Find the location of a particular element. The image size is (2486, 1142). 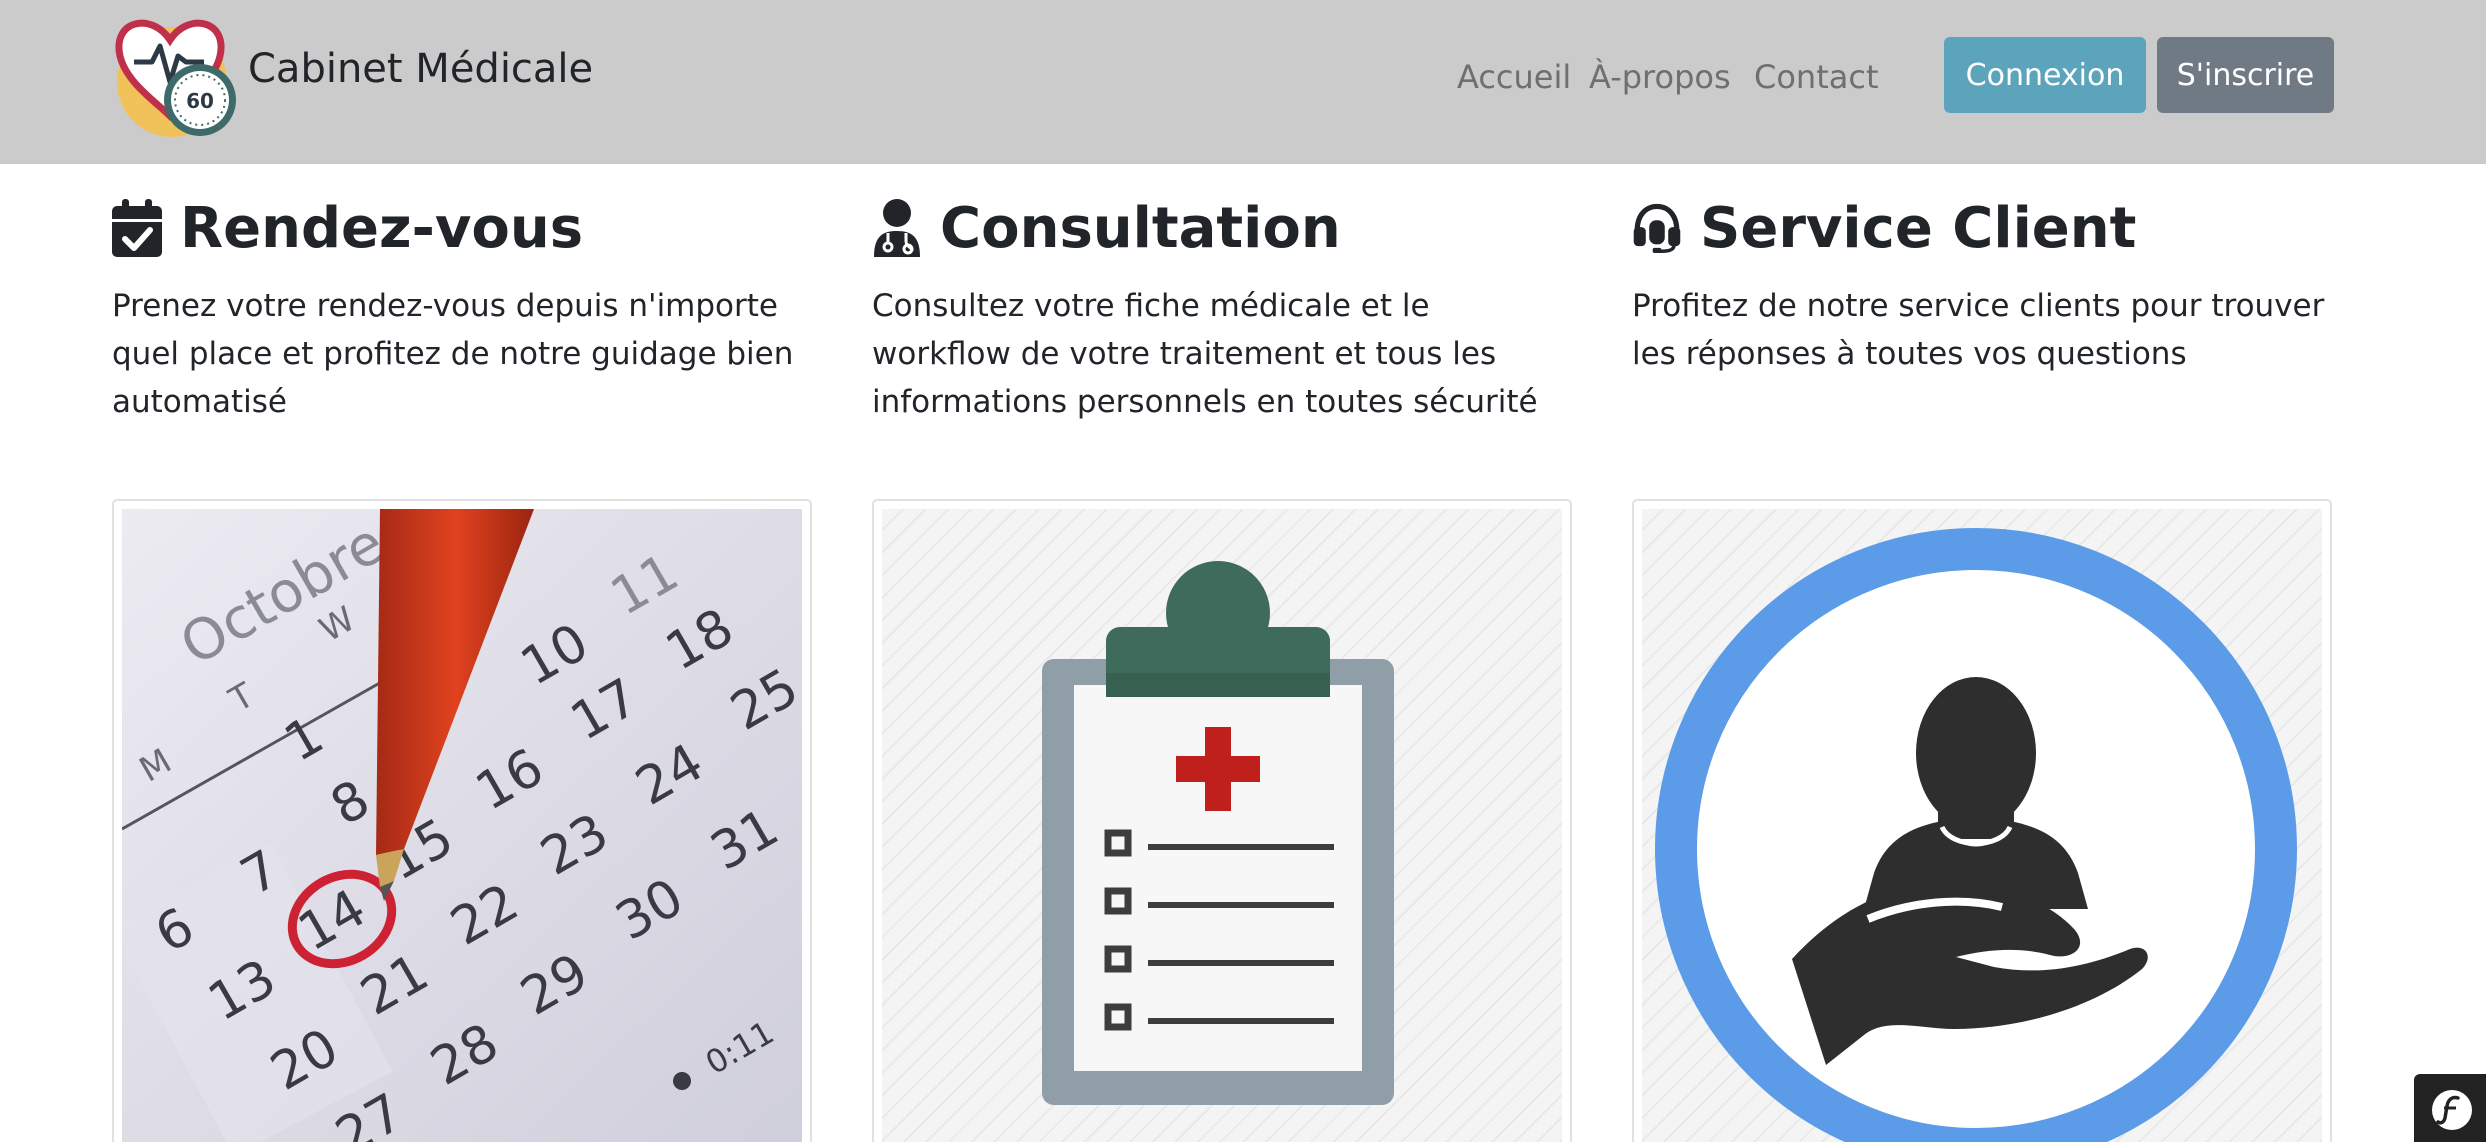

feature-title-text: Service Client is located at coordinates (1918, 228).